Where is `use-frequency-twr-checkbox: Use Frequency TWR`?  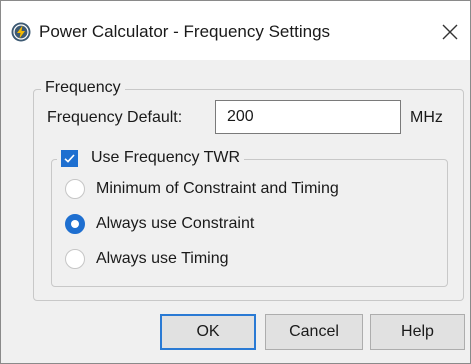
use-frequency-twr-checkbox: Use Frequency TWR is located at coordinates (151, 158).